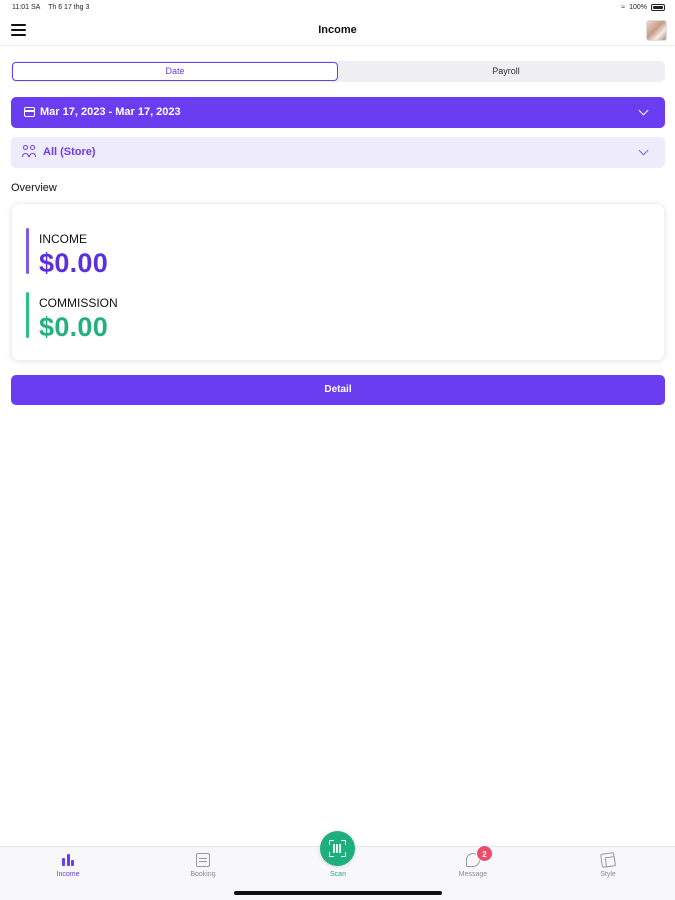  What do you see at coordinates (68, 860) in the screenshot?
I see `bar-chart-icon` at bounding box center [68, 860].